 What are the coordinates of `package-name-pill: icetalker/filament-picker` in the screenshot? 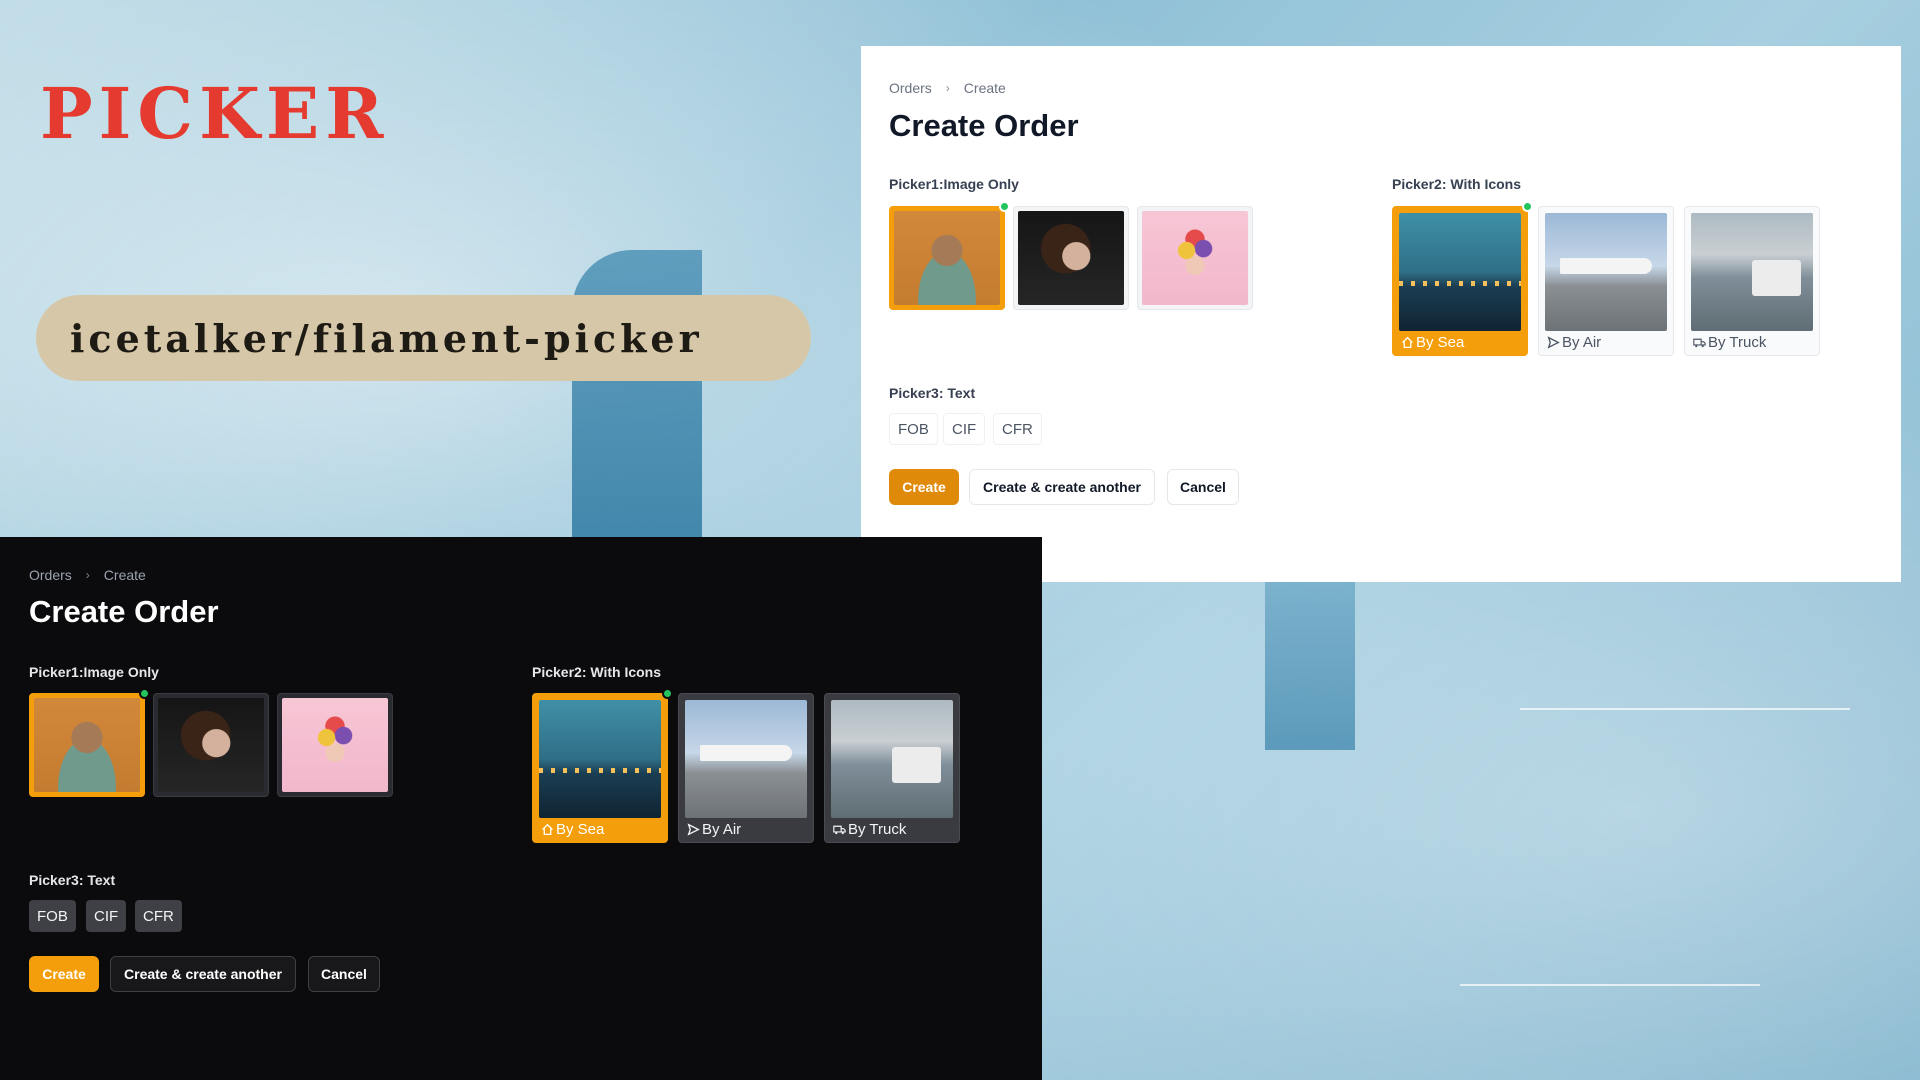 It's located at (423, 338).